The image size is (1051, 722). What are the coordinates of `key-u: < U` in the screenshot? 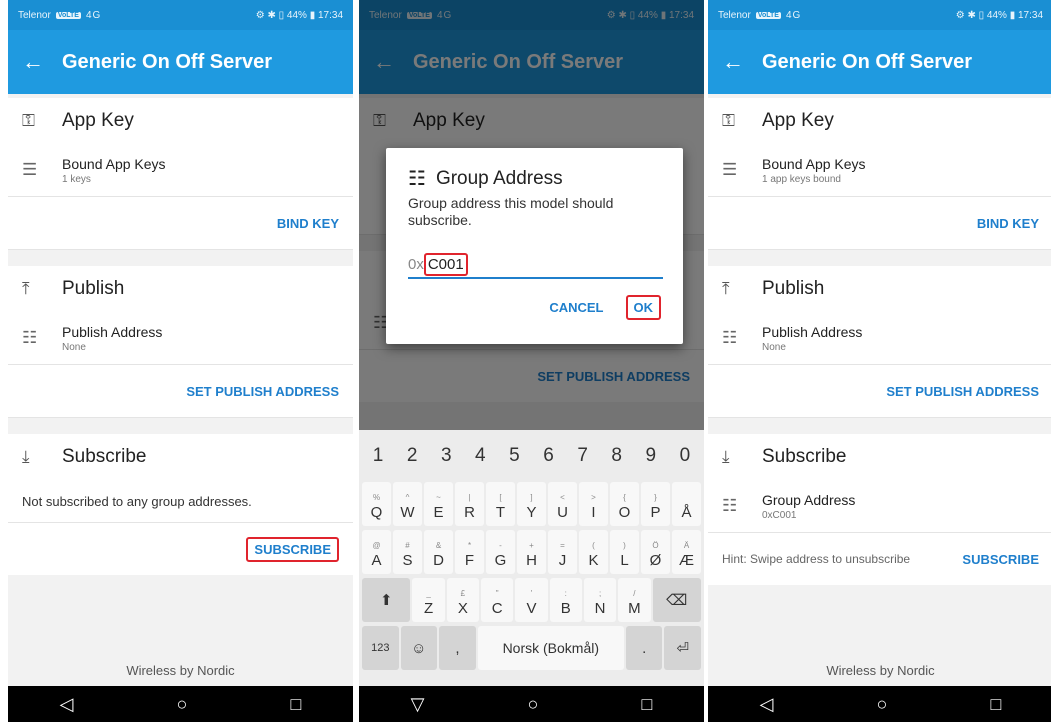 It's located at (562, 504).